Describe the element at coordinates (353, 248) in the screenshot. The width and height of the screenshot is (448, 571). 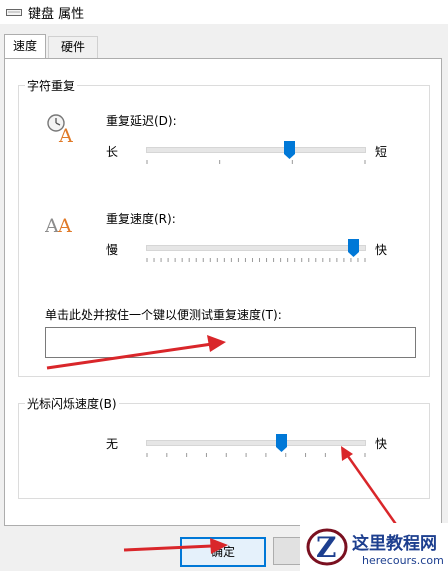
I see `repeat-rate-slider-thumb` at that location.